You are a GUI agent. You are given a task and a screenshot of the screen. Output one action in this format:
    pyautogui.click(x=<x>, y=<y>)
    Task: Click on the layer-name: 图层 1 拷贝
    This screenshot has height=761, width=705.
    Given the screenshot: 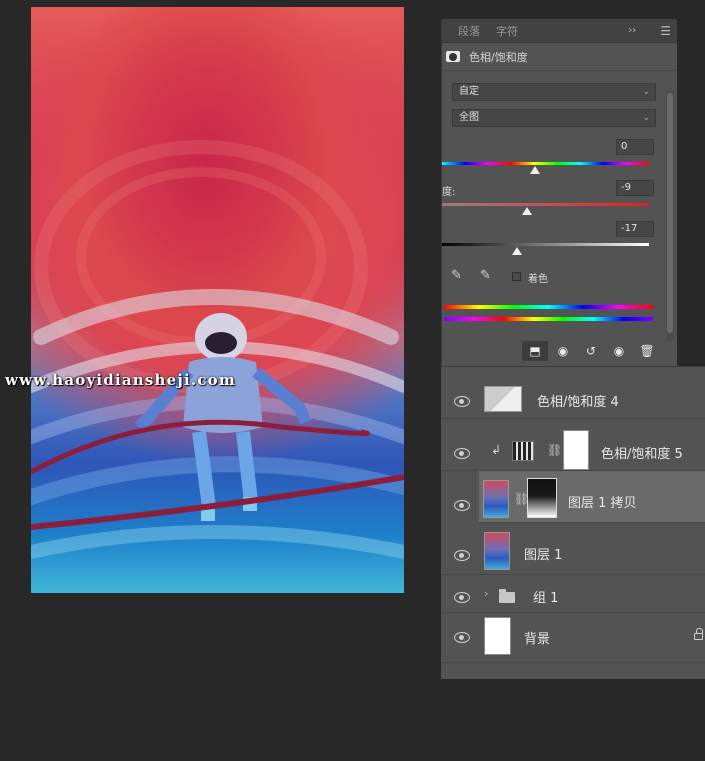 What is the action you would take?
    pyautogui.click(x=602, y=501)
    